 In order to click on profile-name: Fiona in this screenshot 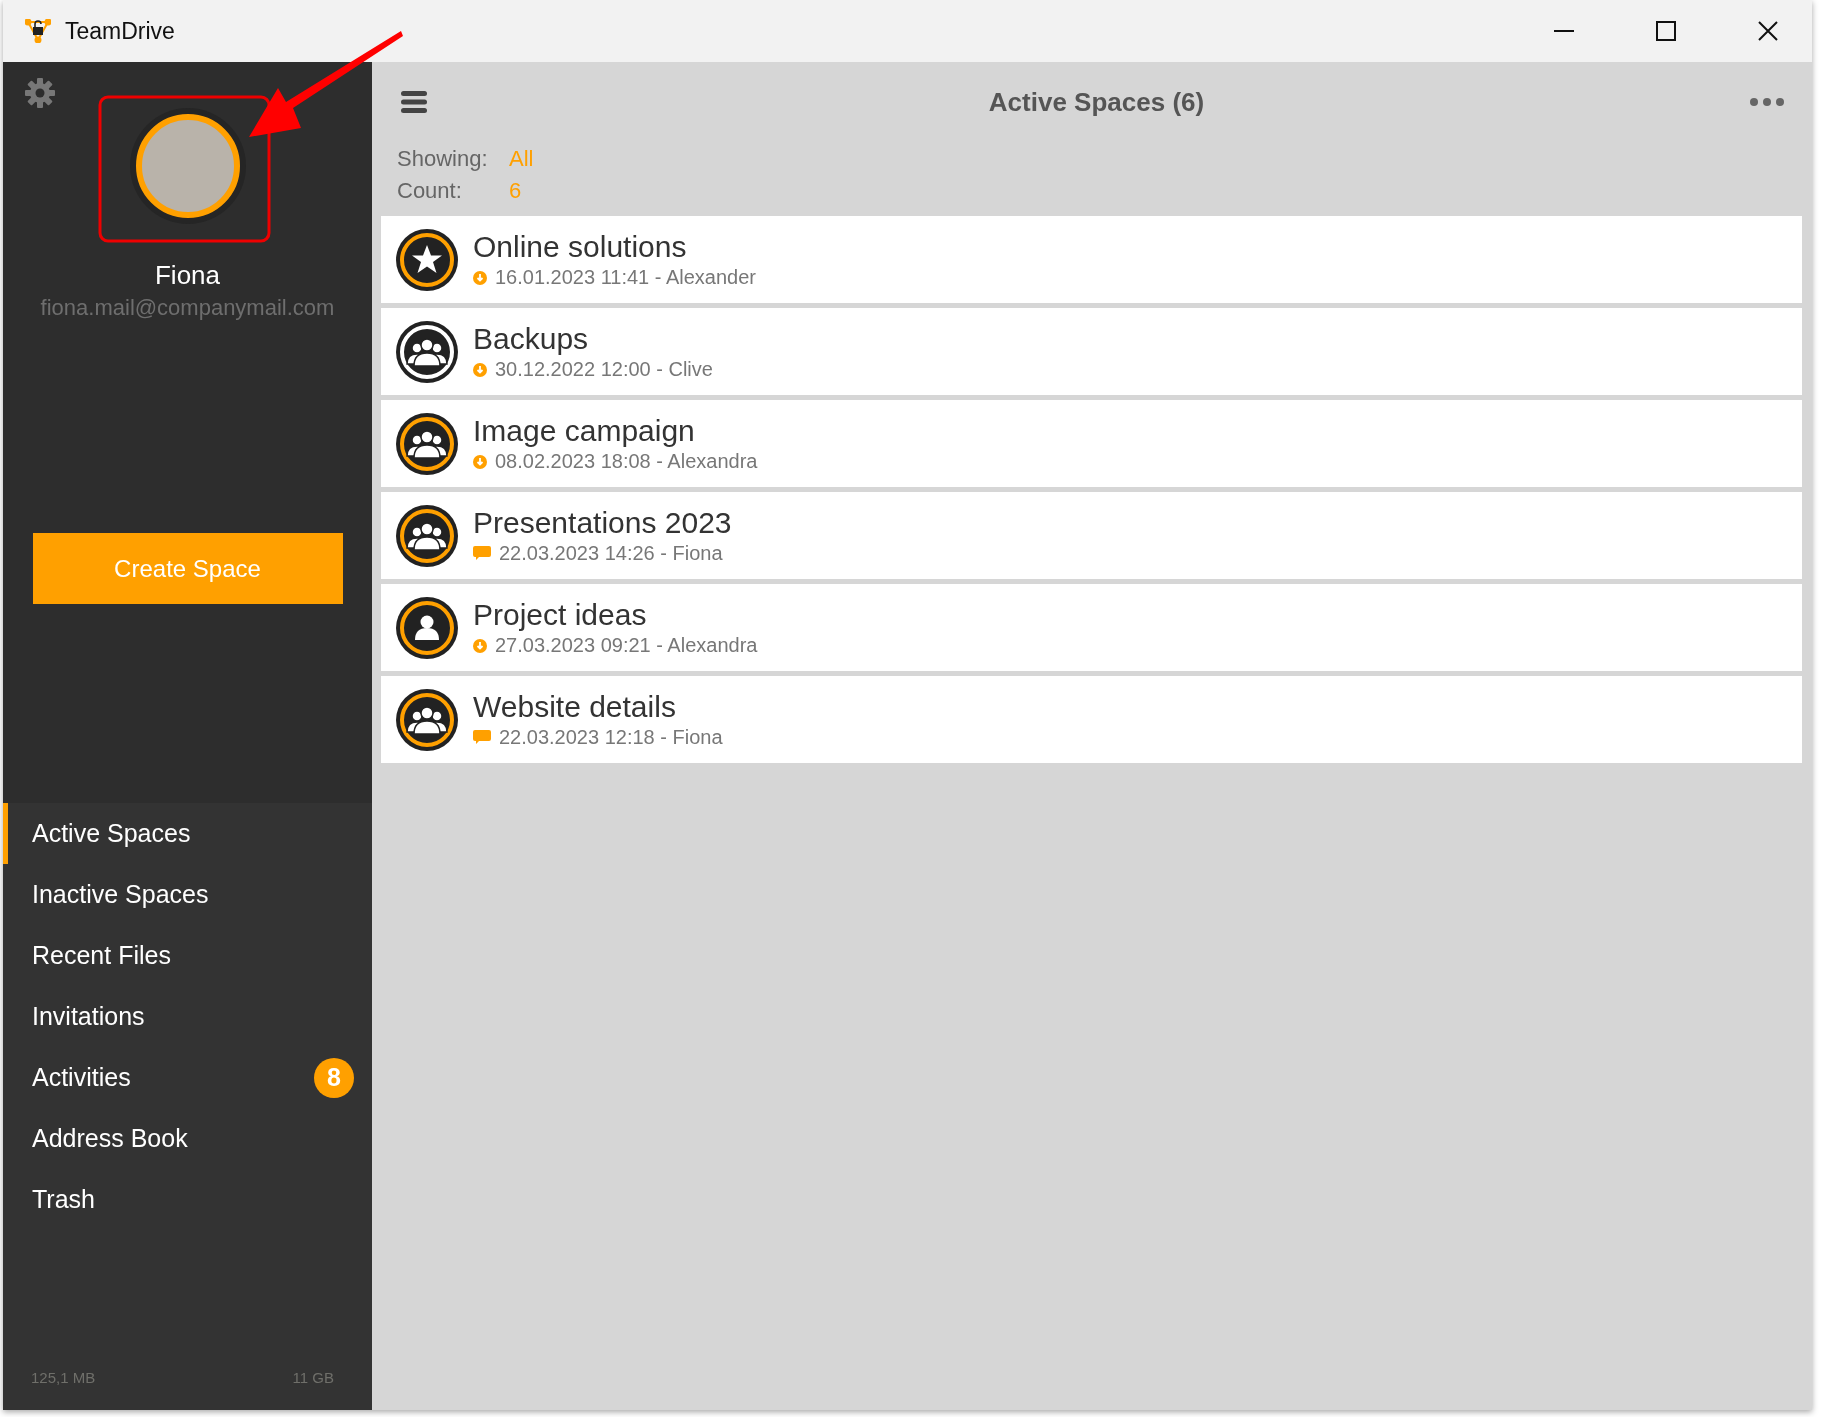, I will do `click(187, 275)`.